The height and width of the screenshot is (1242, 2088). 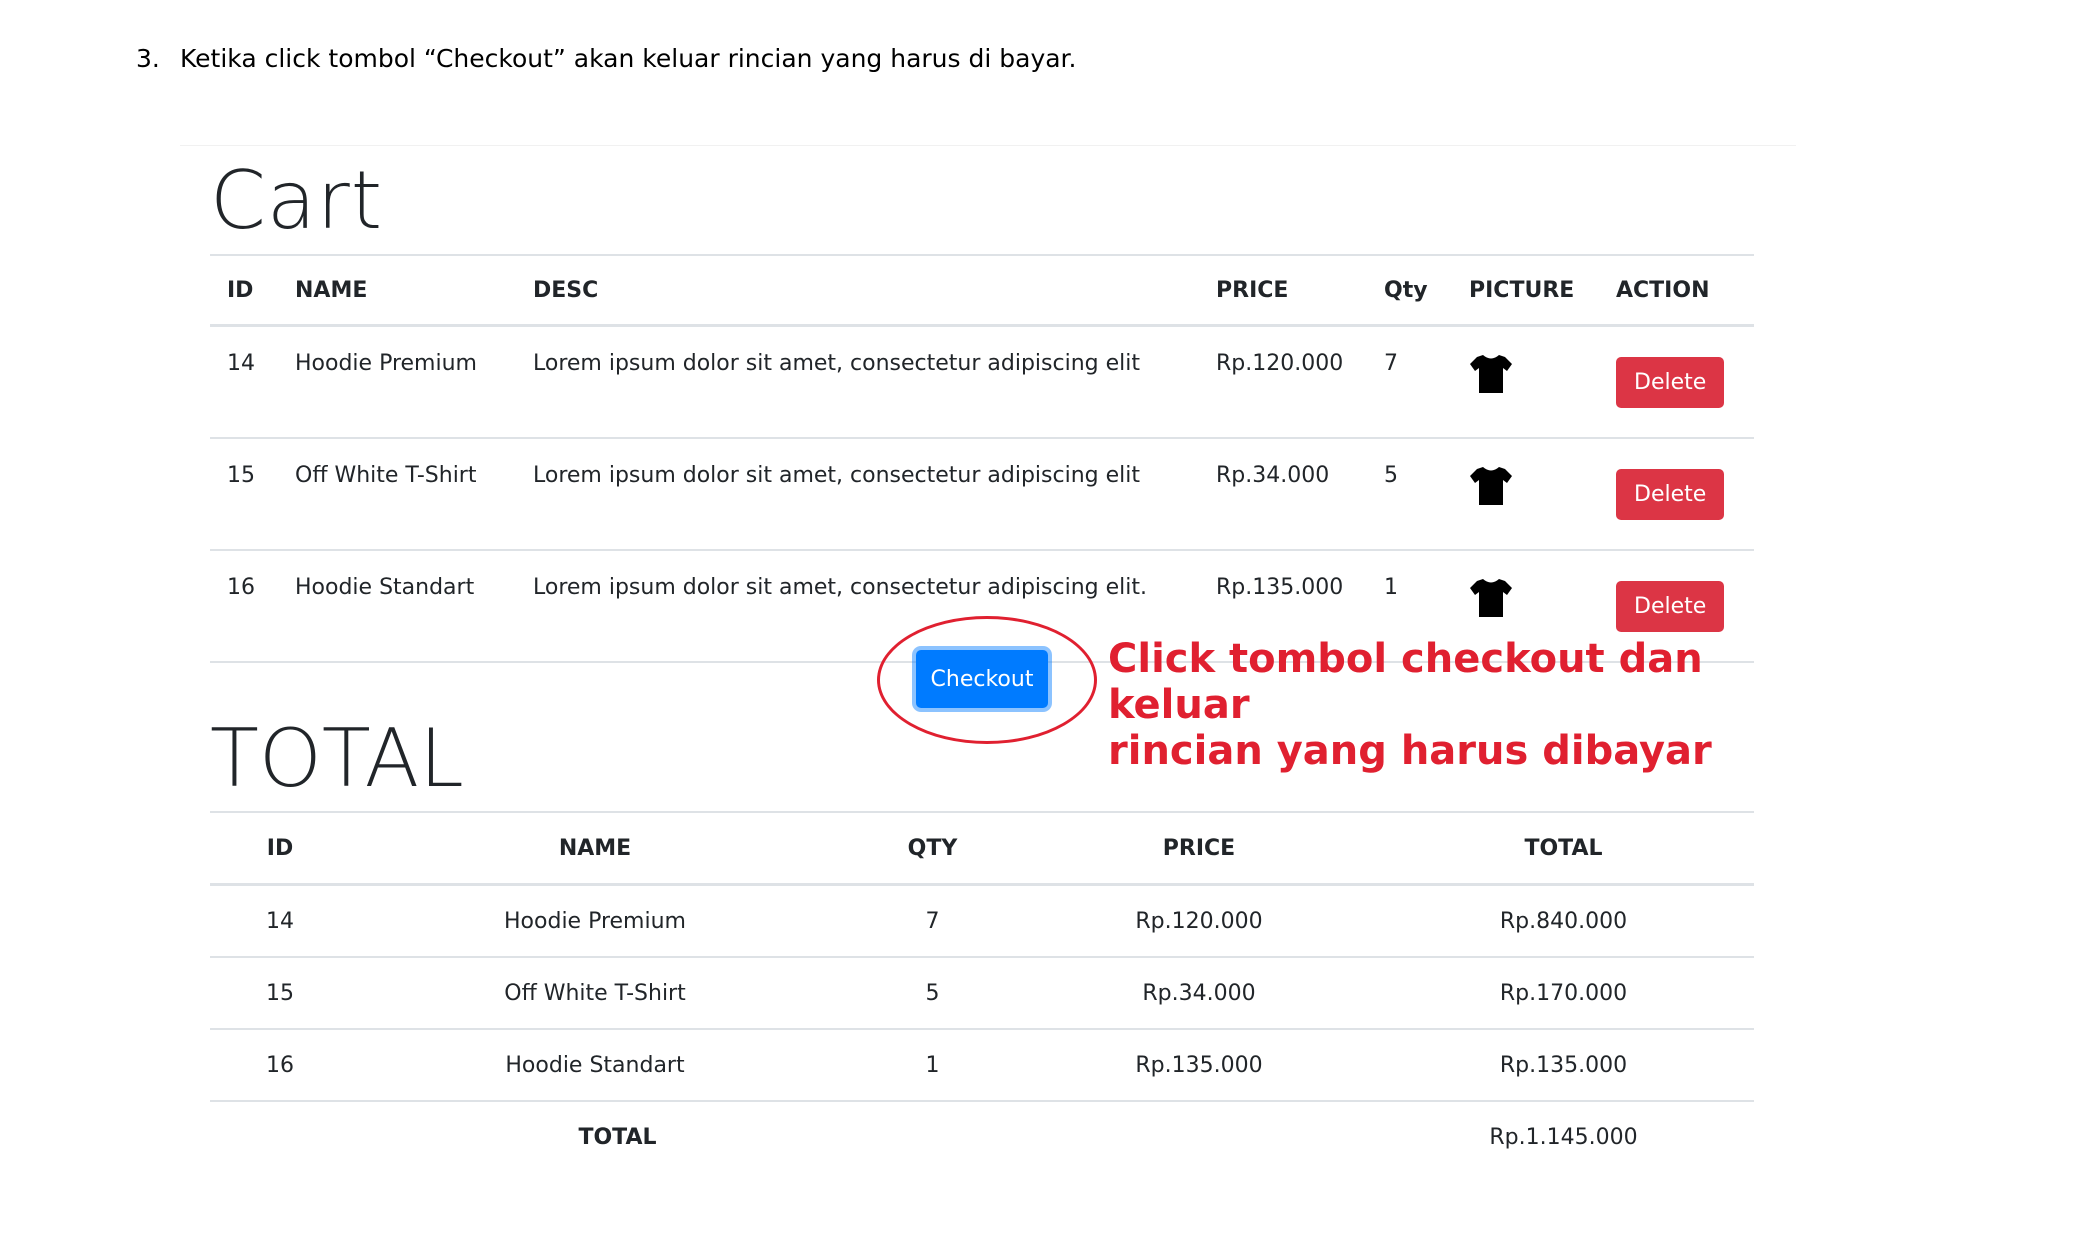 I want to click on header-picture: PICTURE, so click(x=1525, y=290).